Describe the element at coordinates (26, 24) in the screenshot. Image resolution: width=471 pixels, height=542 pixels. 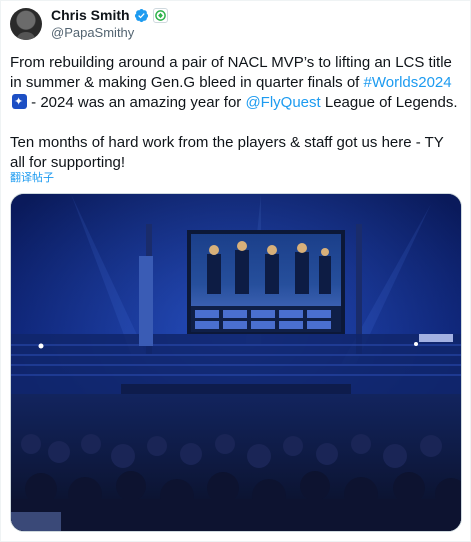
I see `avatar` at that location.